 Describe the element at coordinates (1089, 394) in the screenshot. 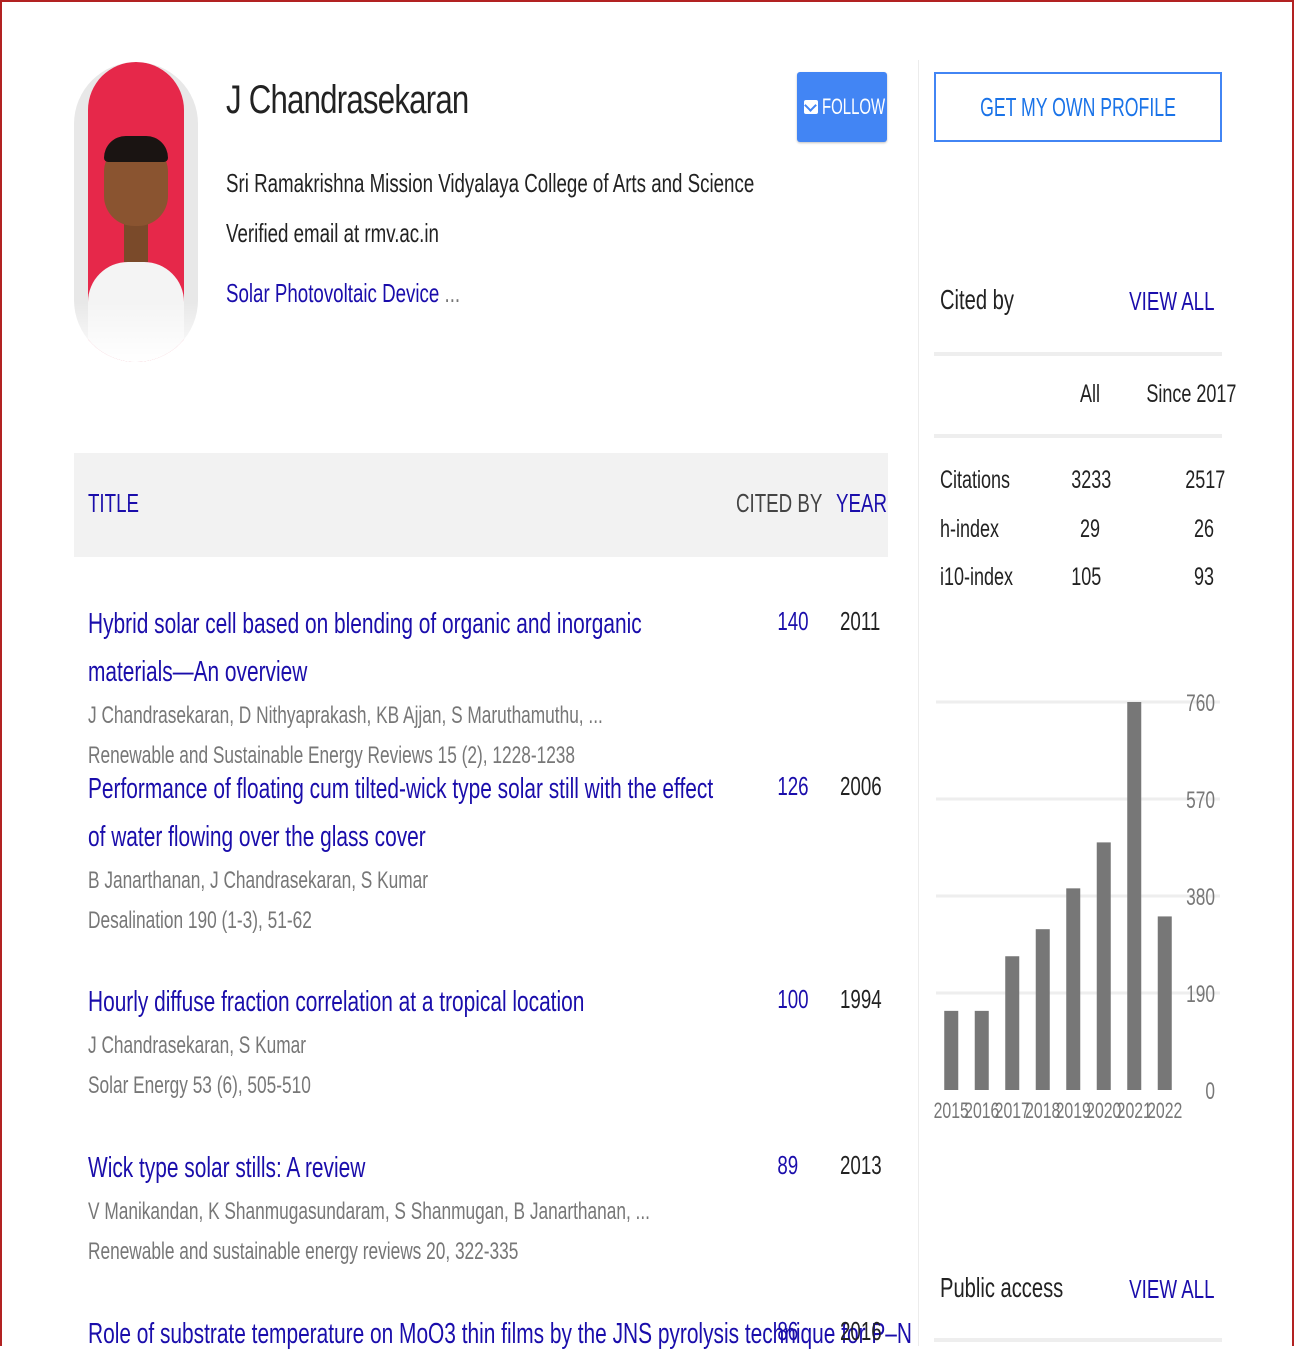

I see `stats-col-all: All` at that location.